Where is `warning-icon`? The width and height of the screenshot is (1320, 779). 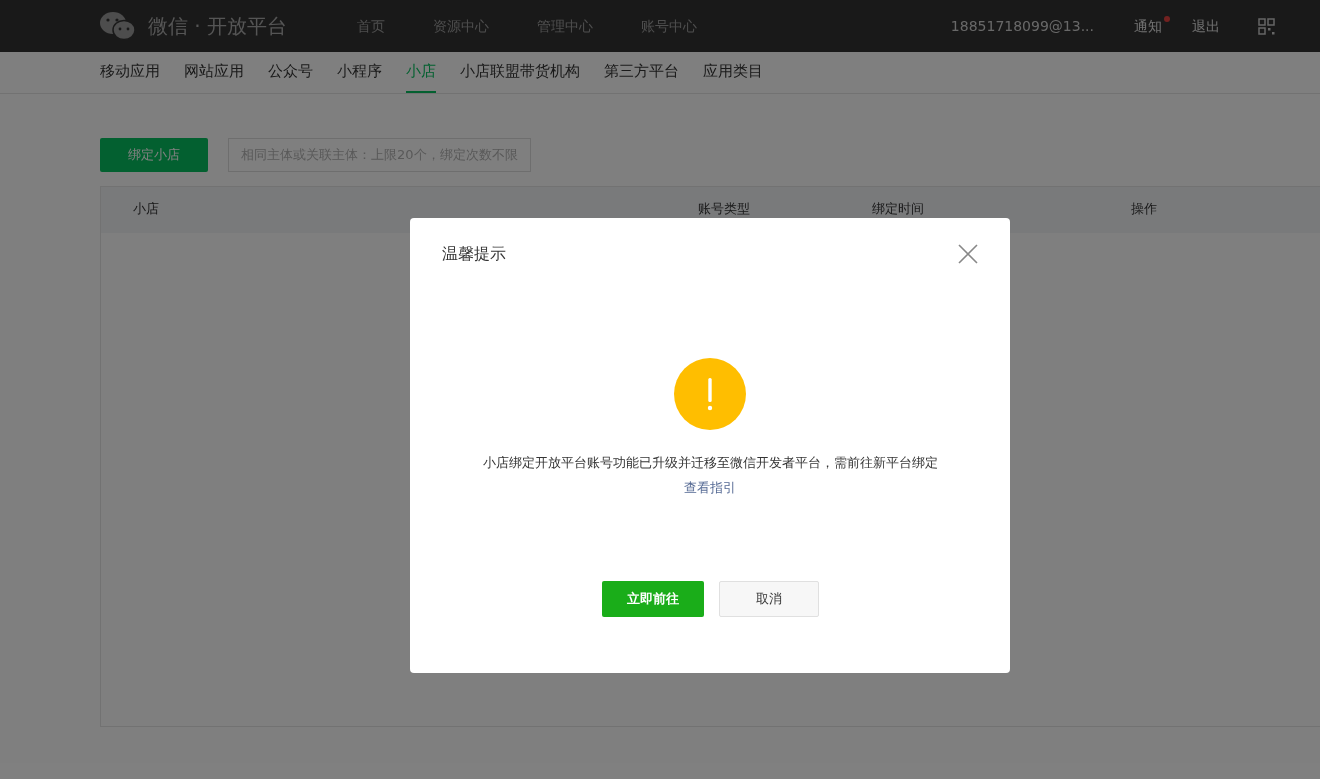
warning-icon is located at coordinates (710, 394).